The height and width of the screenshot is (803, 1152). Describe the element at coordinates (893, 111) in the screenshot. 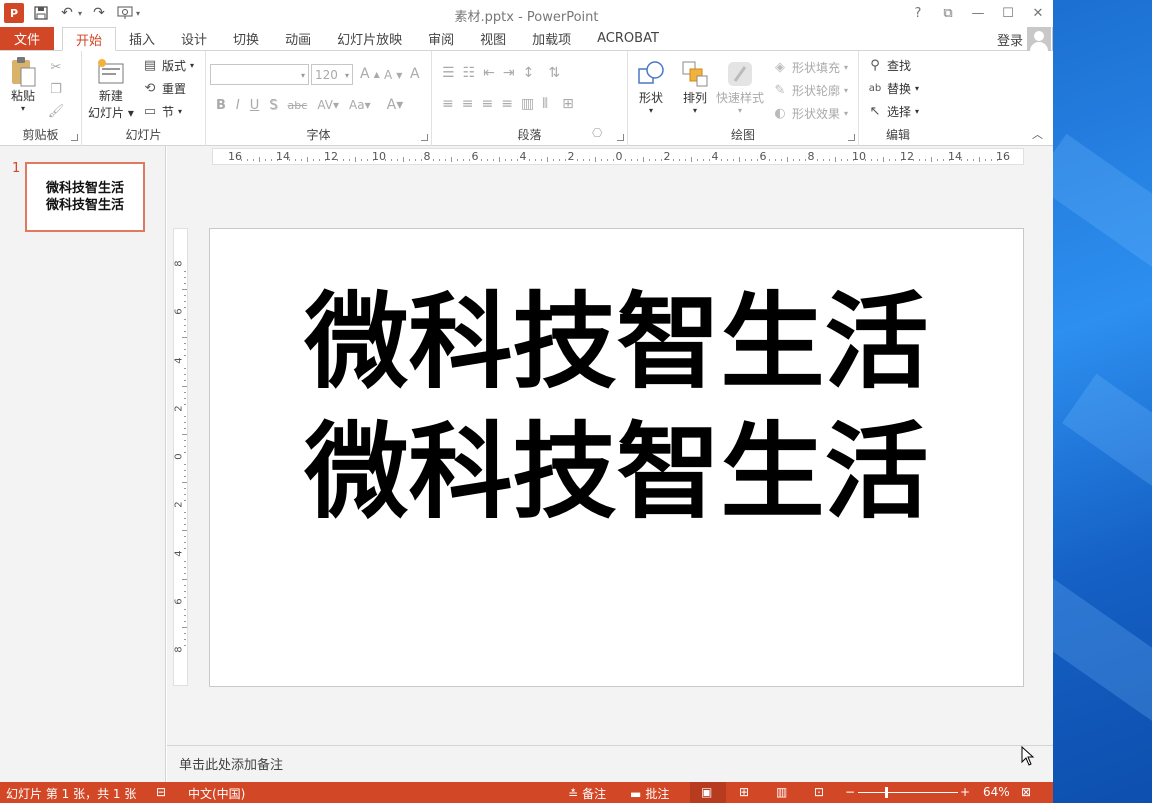

I see `select-button: ↖ 选择 ▾` at that location.